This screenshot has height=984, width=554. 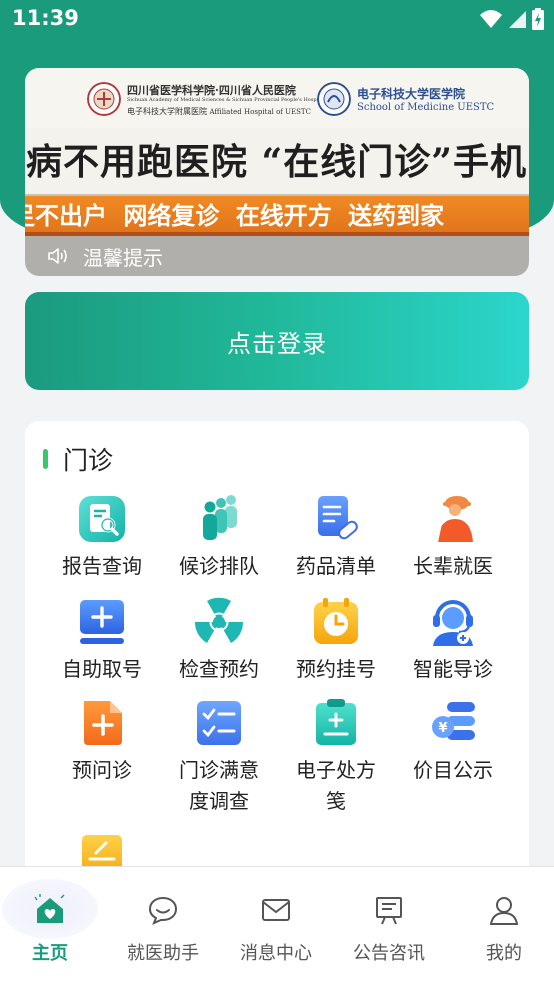 What do you see at coordinates (389, 911) in the screenshot?
I see `announcement-board-icon` at bounding box center [389, 911].